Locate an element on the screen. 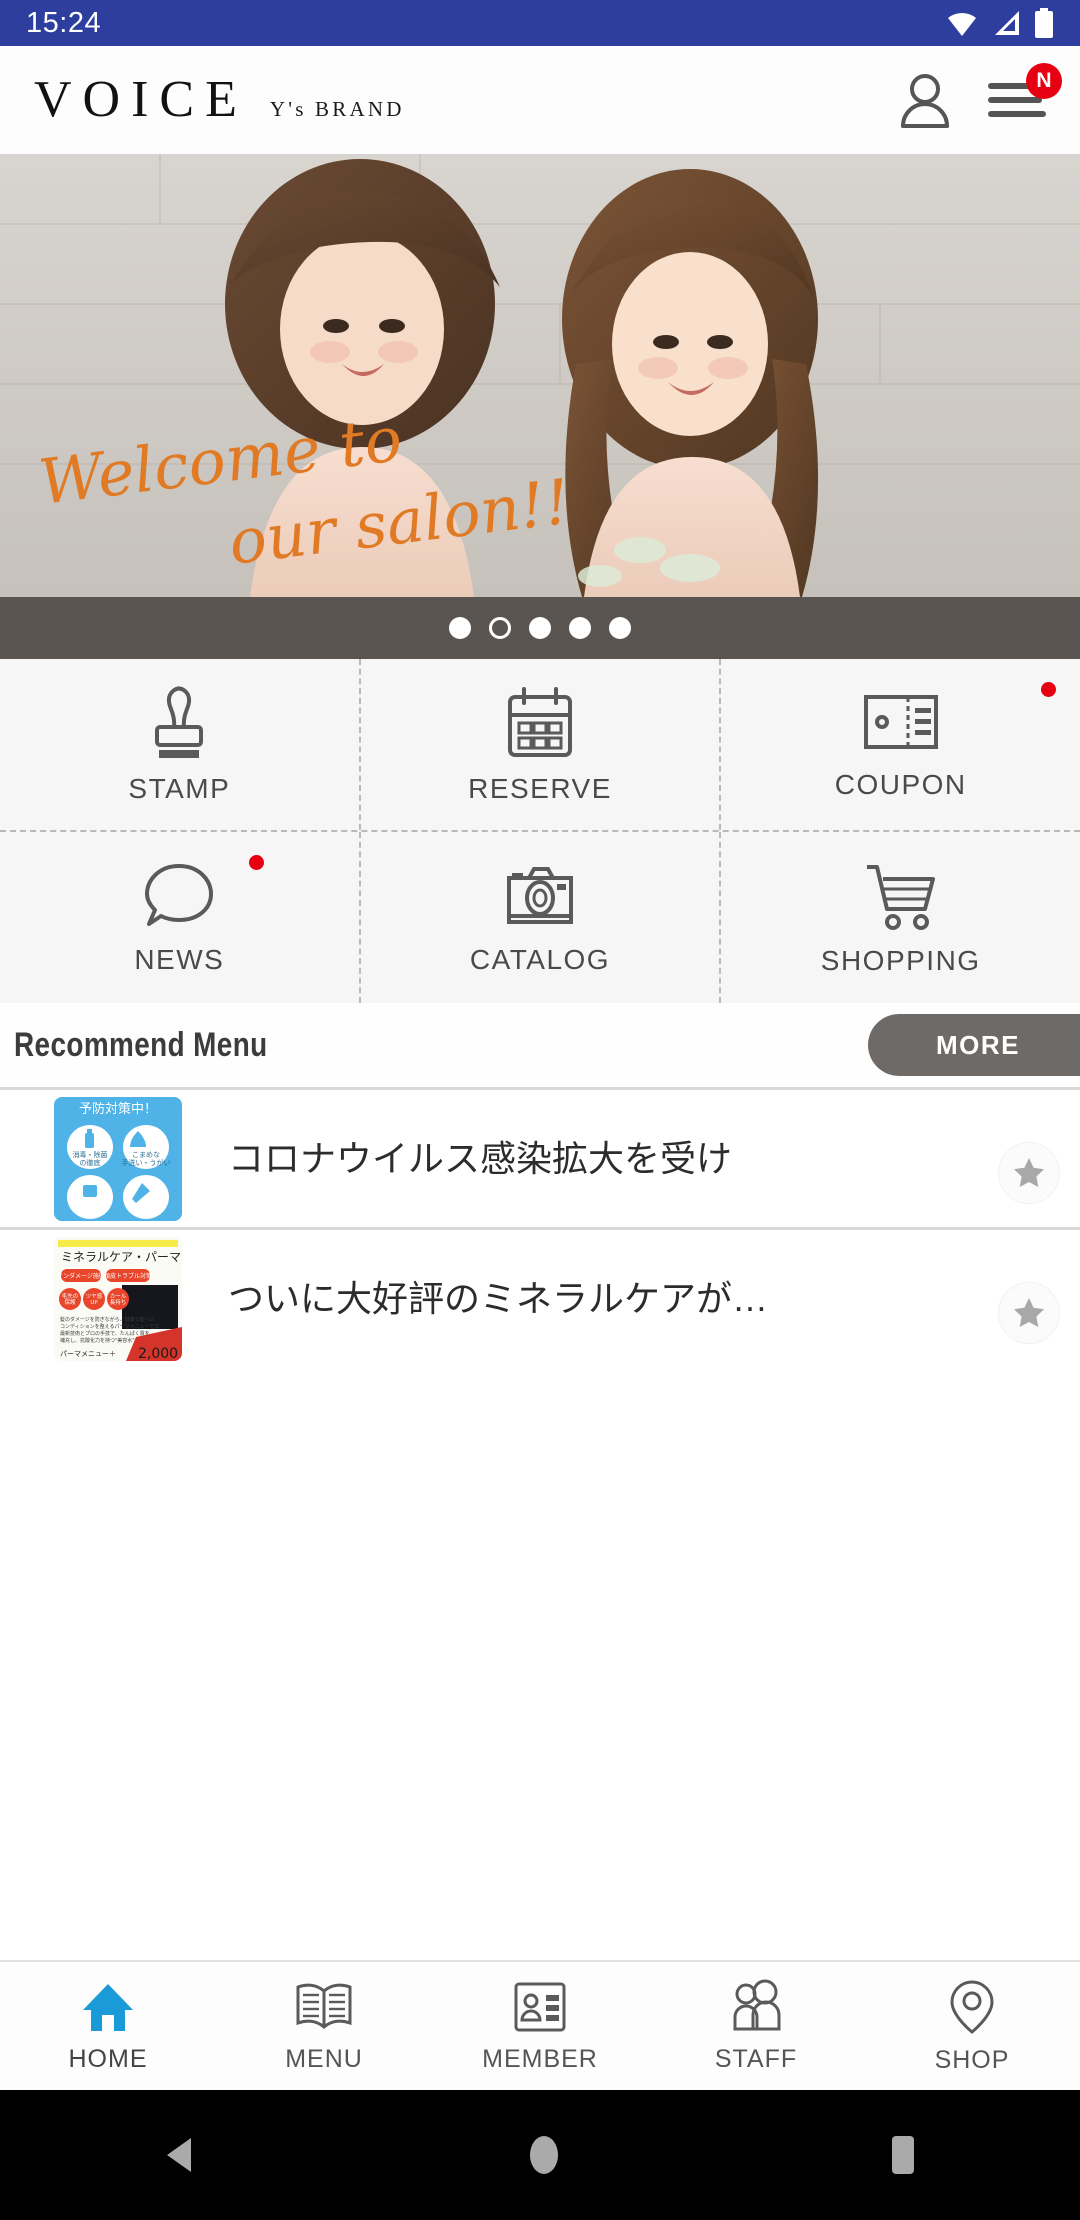  menu-button: N is located at coordinates (1025, 93).